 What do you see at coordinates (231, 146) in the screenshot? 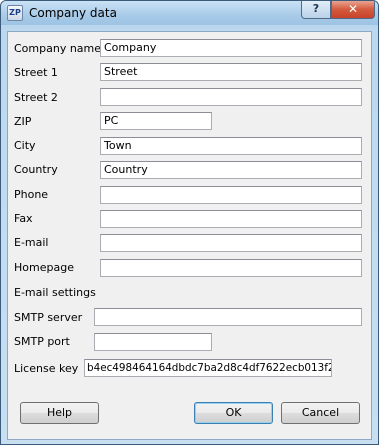
I see `city-input: Town` at bounding box center [231, 146].